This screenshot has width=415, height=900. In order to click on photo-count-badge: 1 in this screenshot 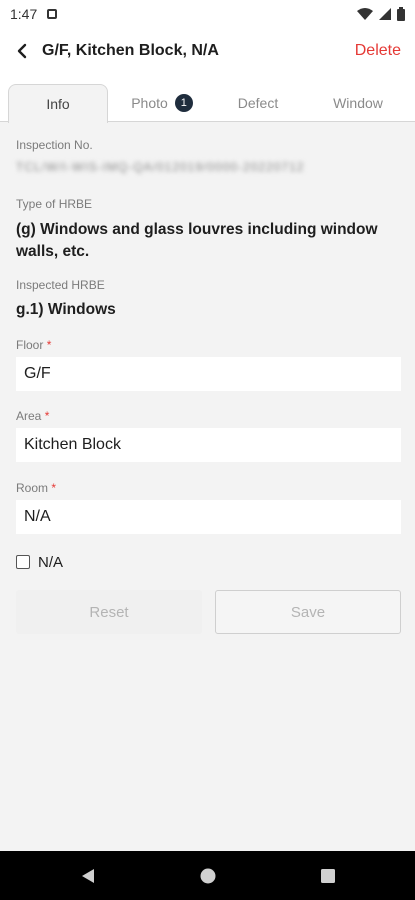, I will do `click(183, 103)`.